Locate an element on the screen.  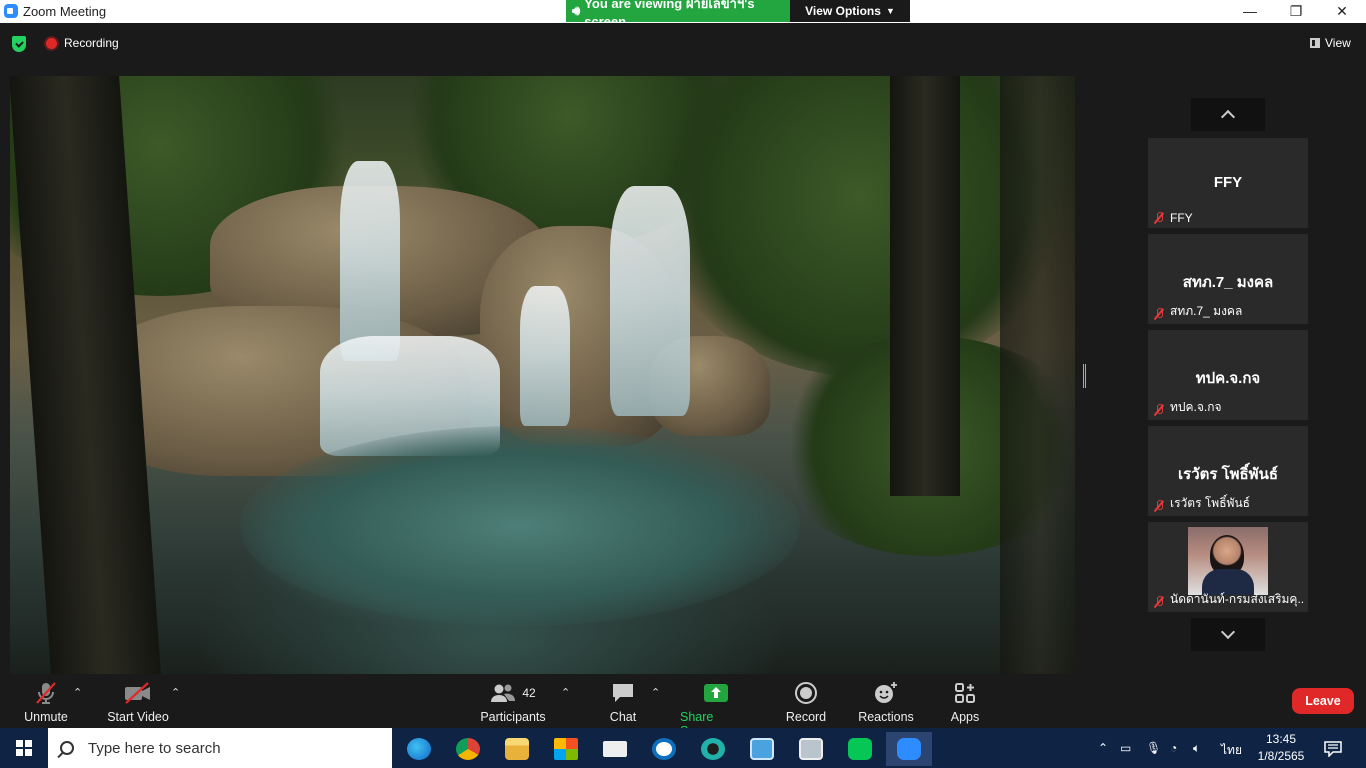
file-explorer-icon is located at coordinates (517, 749).